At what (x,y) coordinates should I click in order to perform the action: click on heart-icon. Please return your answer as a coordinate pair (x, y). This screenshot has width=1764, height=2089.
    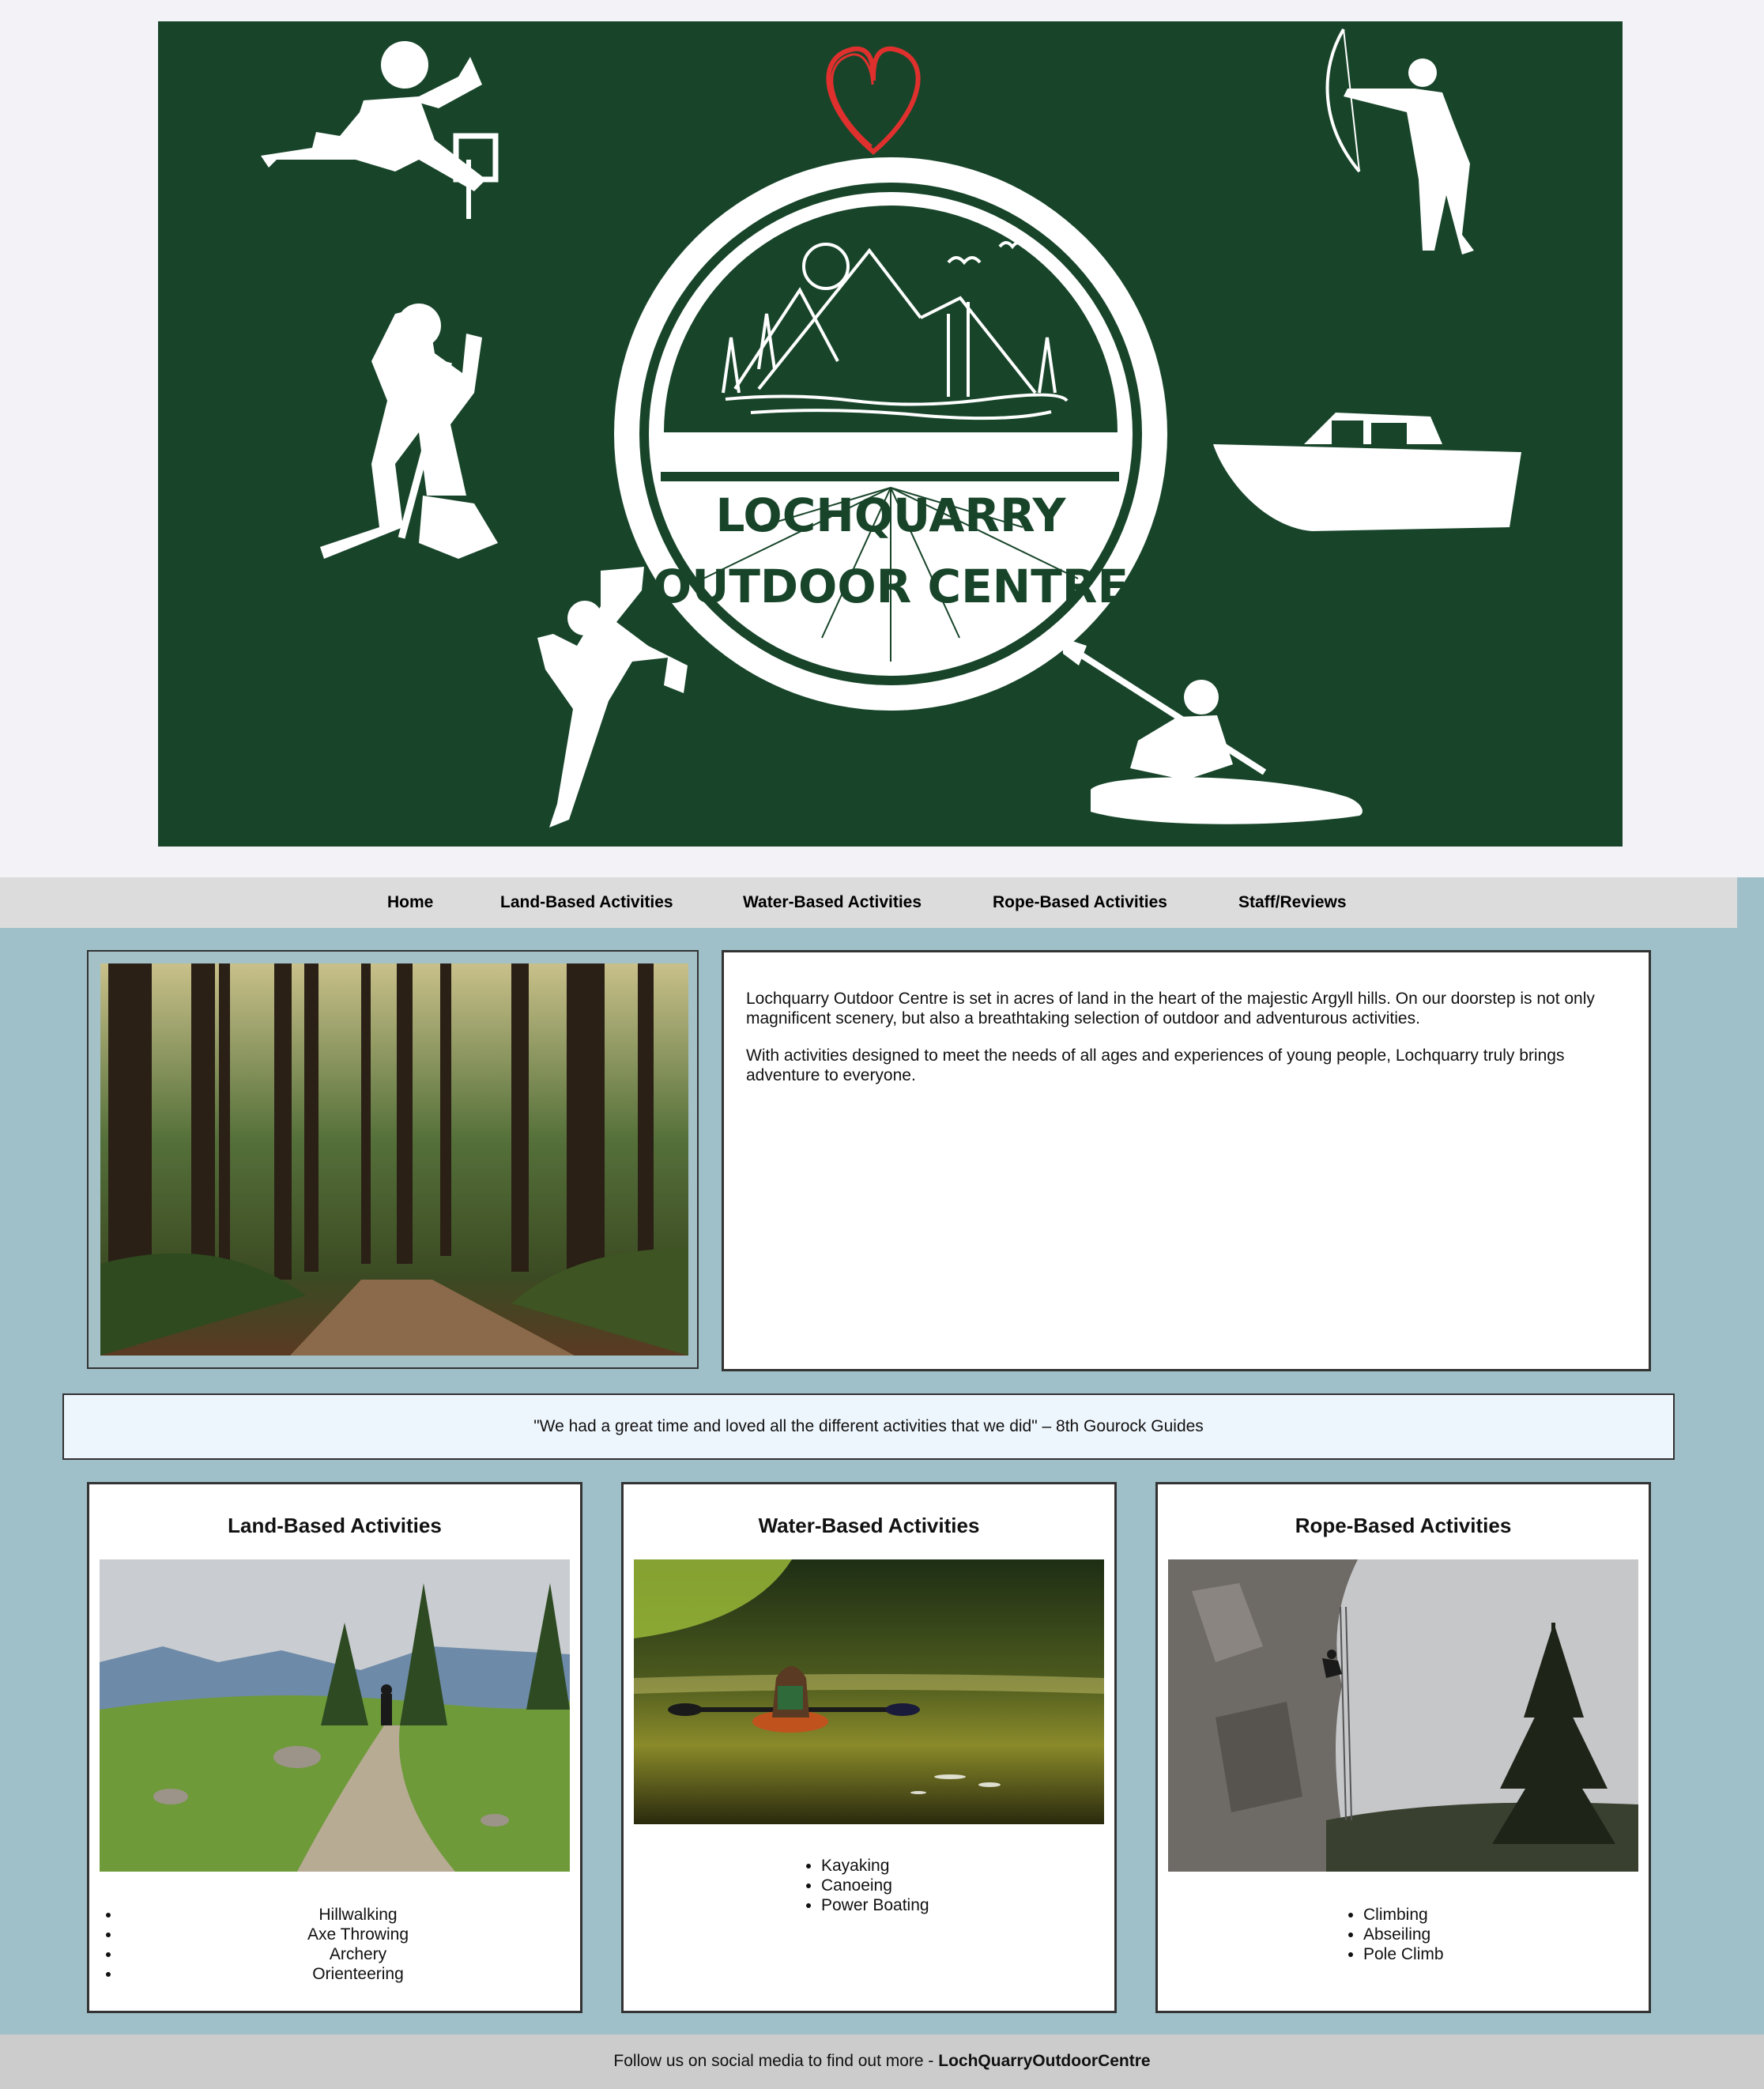
    Looking at the image, I should click on (874, 101).